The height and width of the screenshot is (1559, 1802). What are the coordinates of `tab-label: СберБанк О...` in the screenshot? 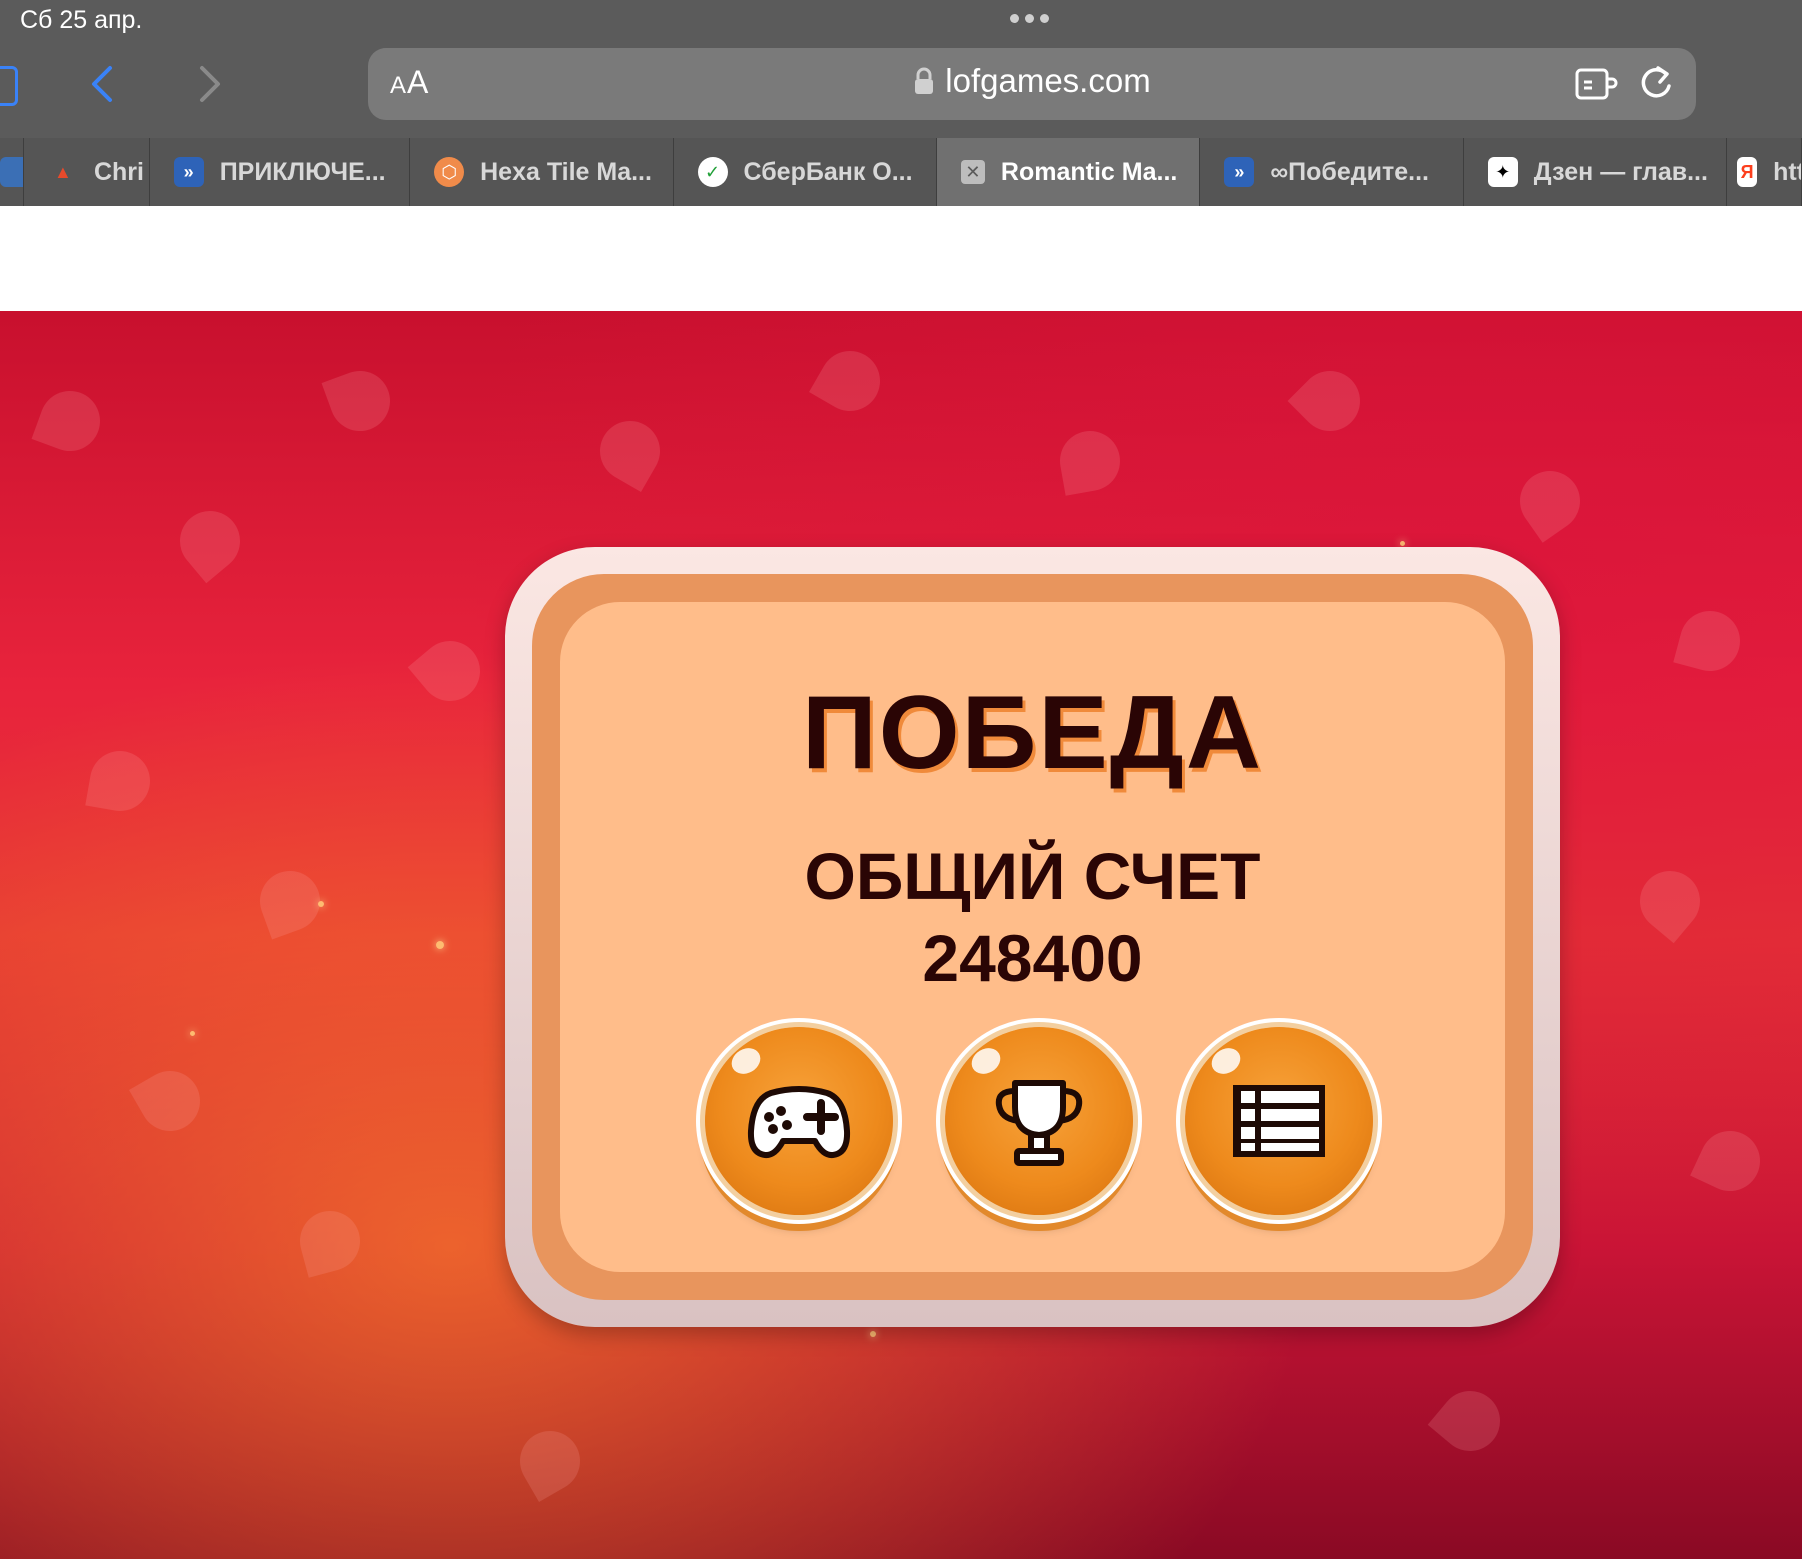 It's located at (828, 171).